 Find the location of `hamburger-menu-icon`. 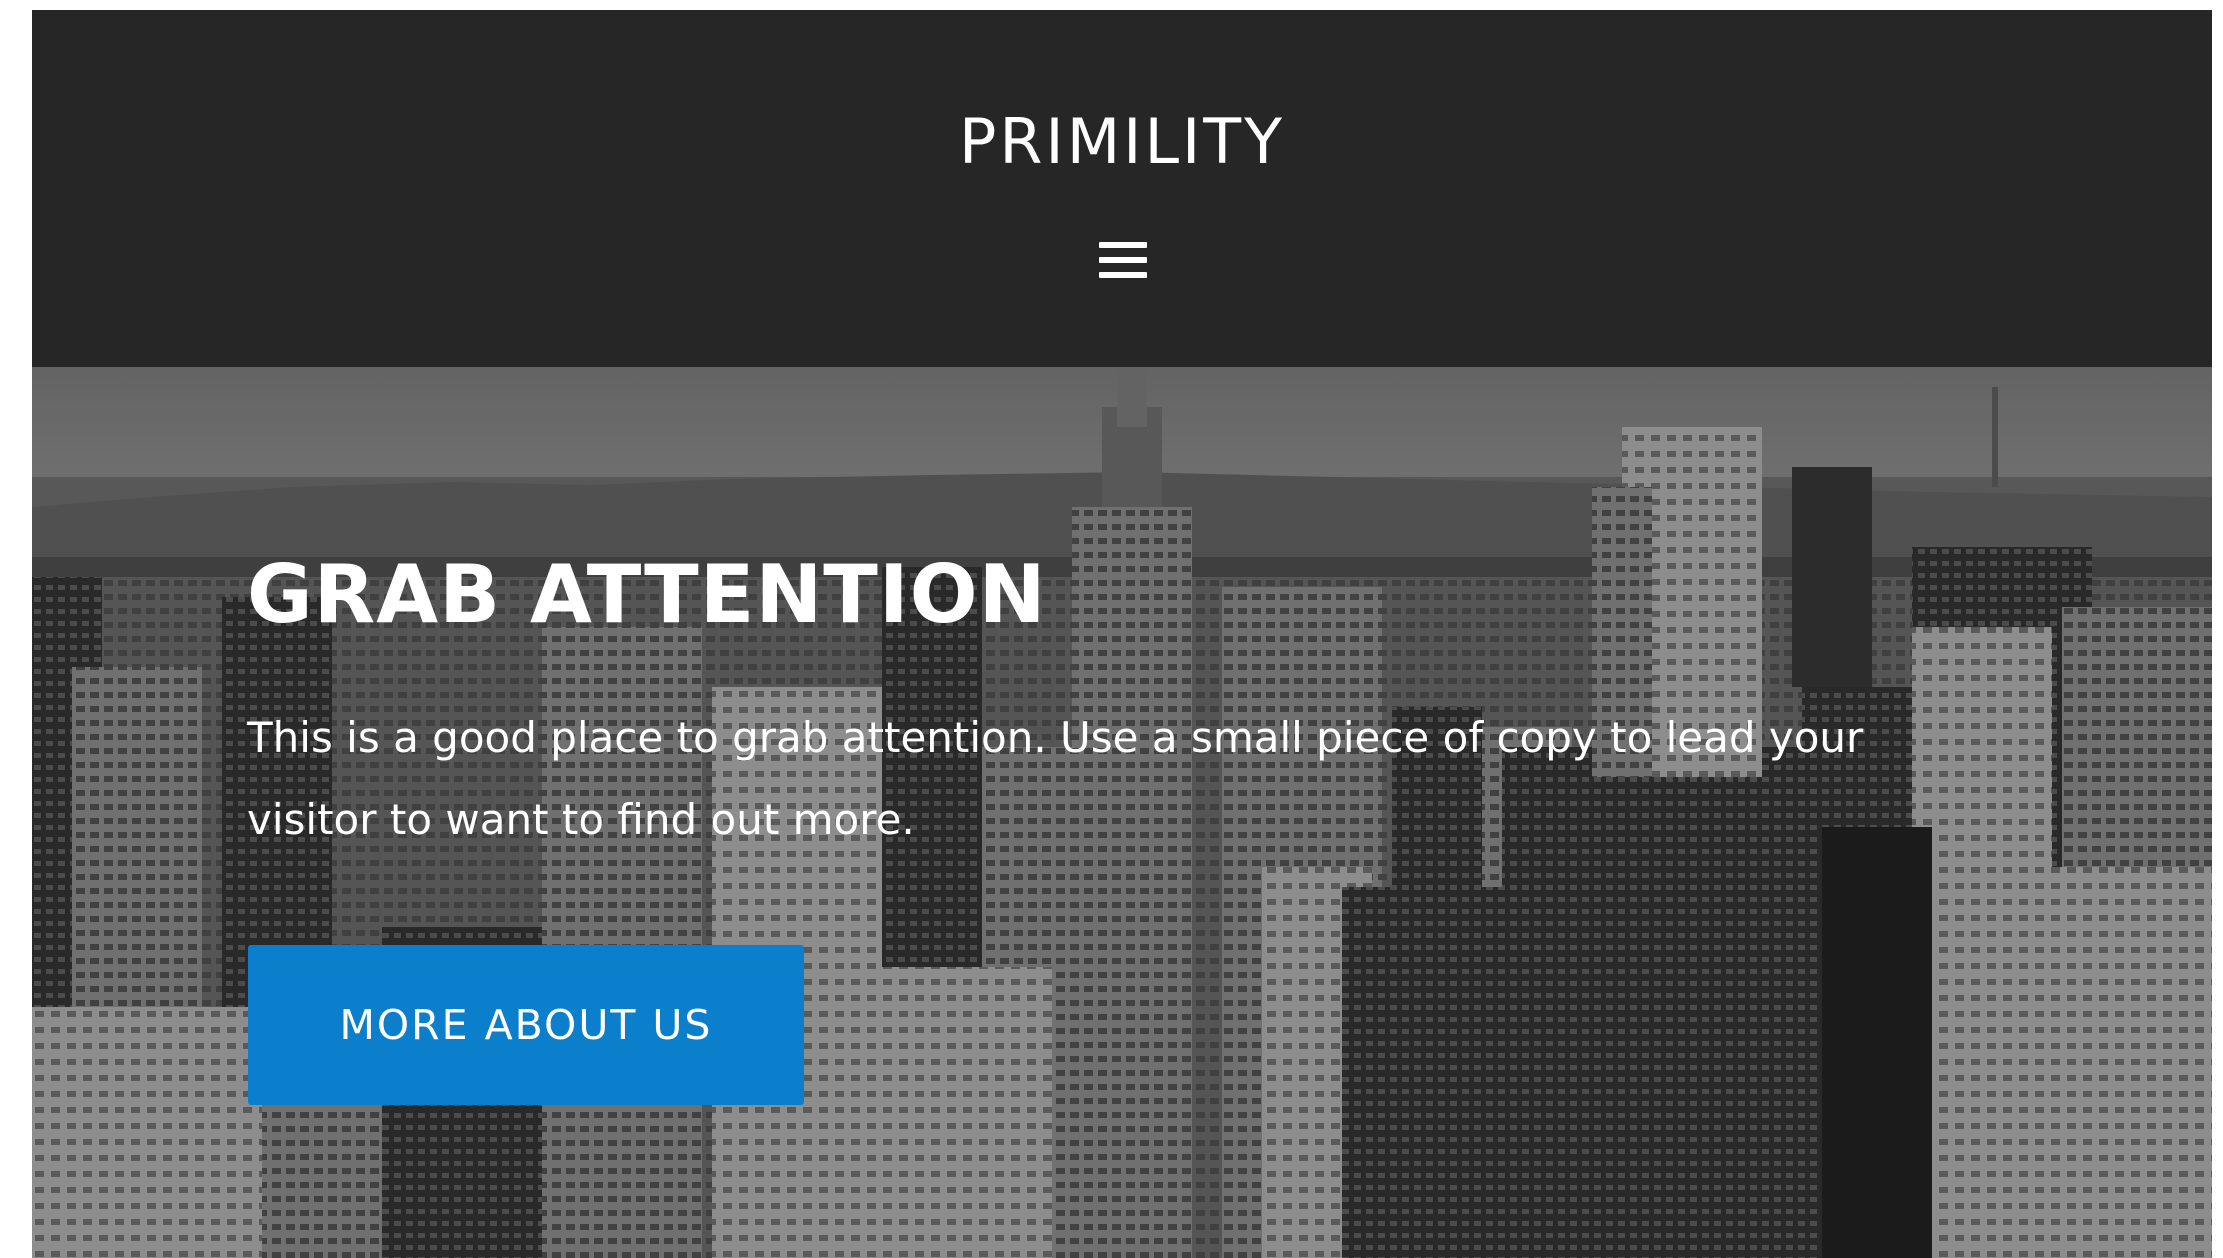

hamburger-menu-icon is located at coordinates (1123, 260).